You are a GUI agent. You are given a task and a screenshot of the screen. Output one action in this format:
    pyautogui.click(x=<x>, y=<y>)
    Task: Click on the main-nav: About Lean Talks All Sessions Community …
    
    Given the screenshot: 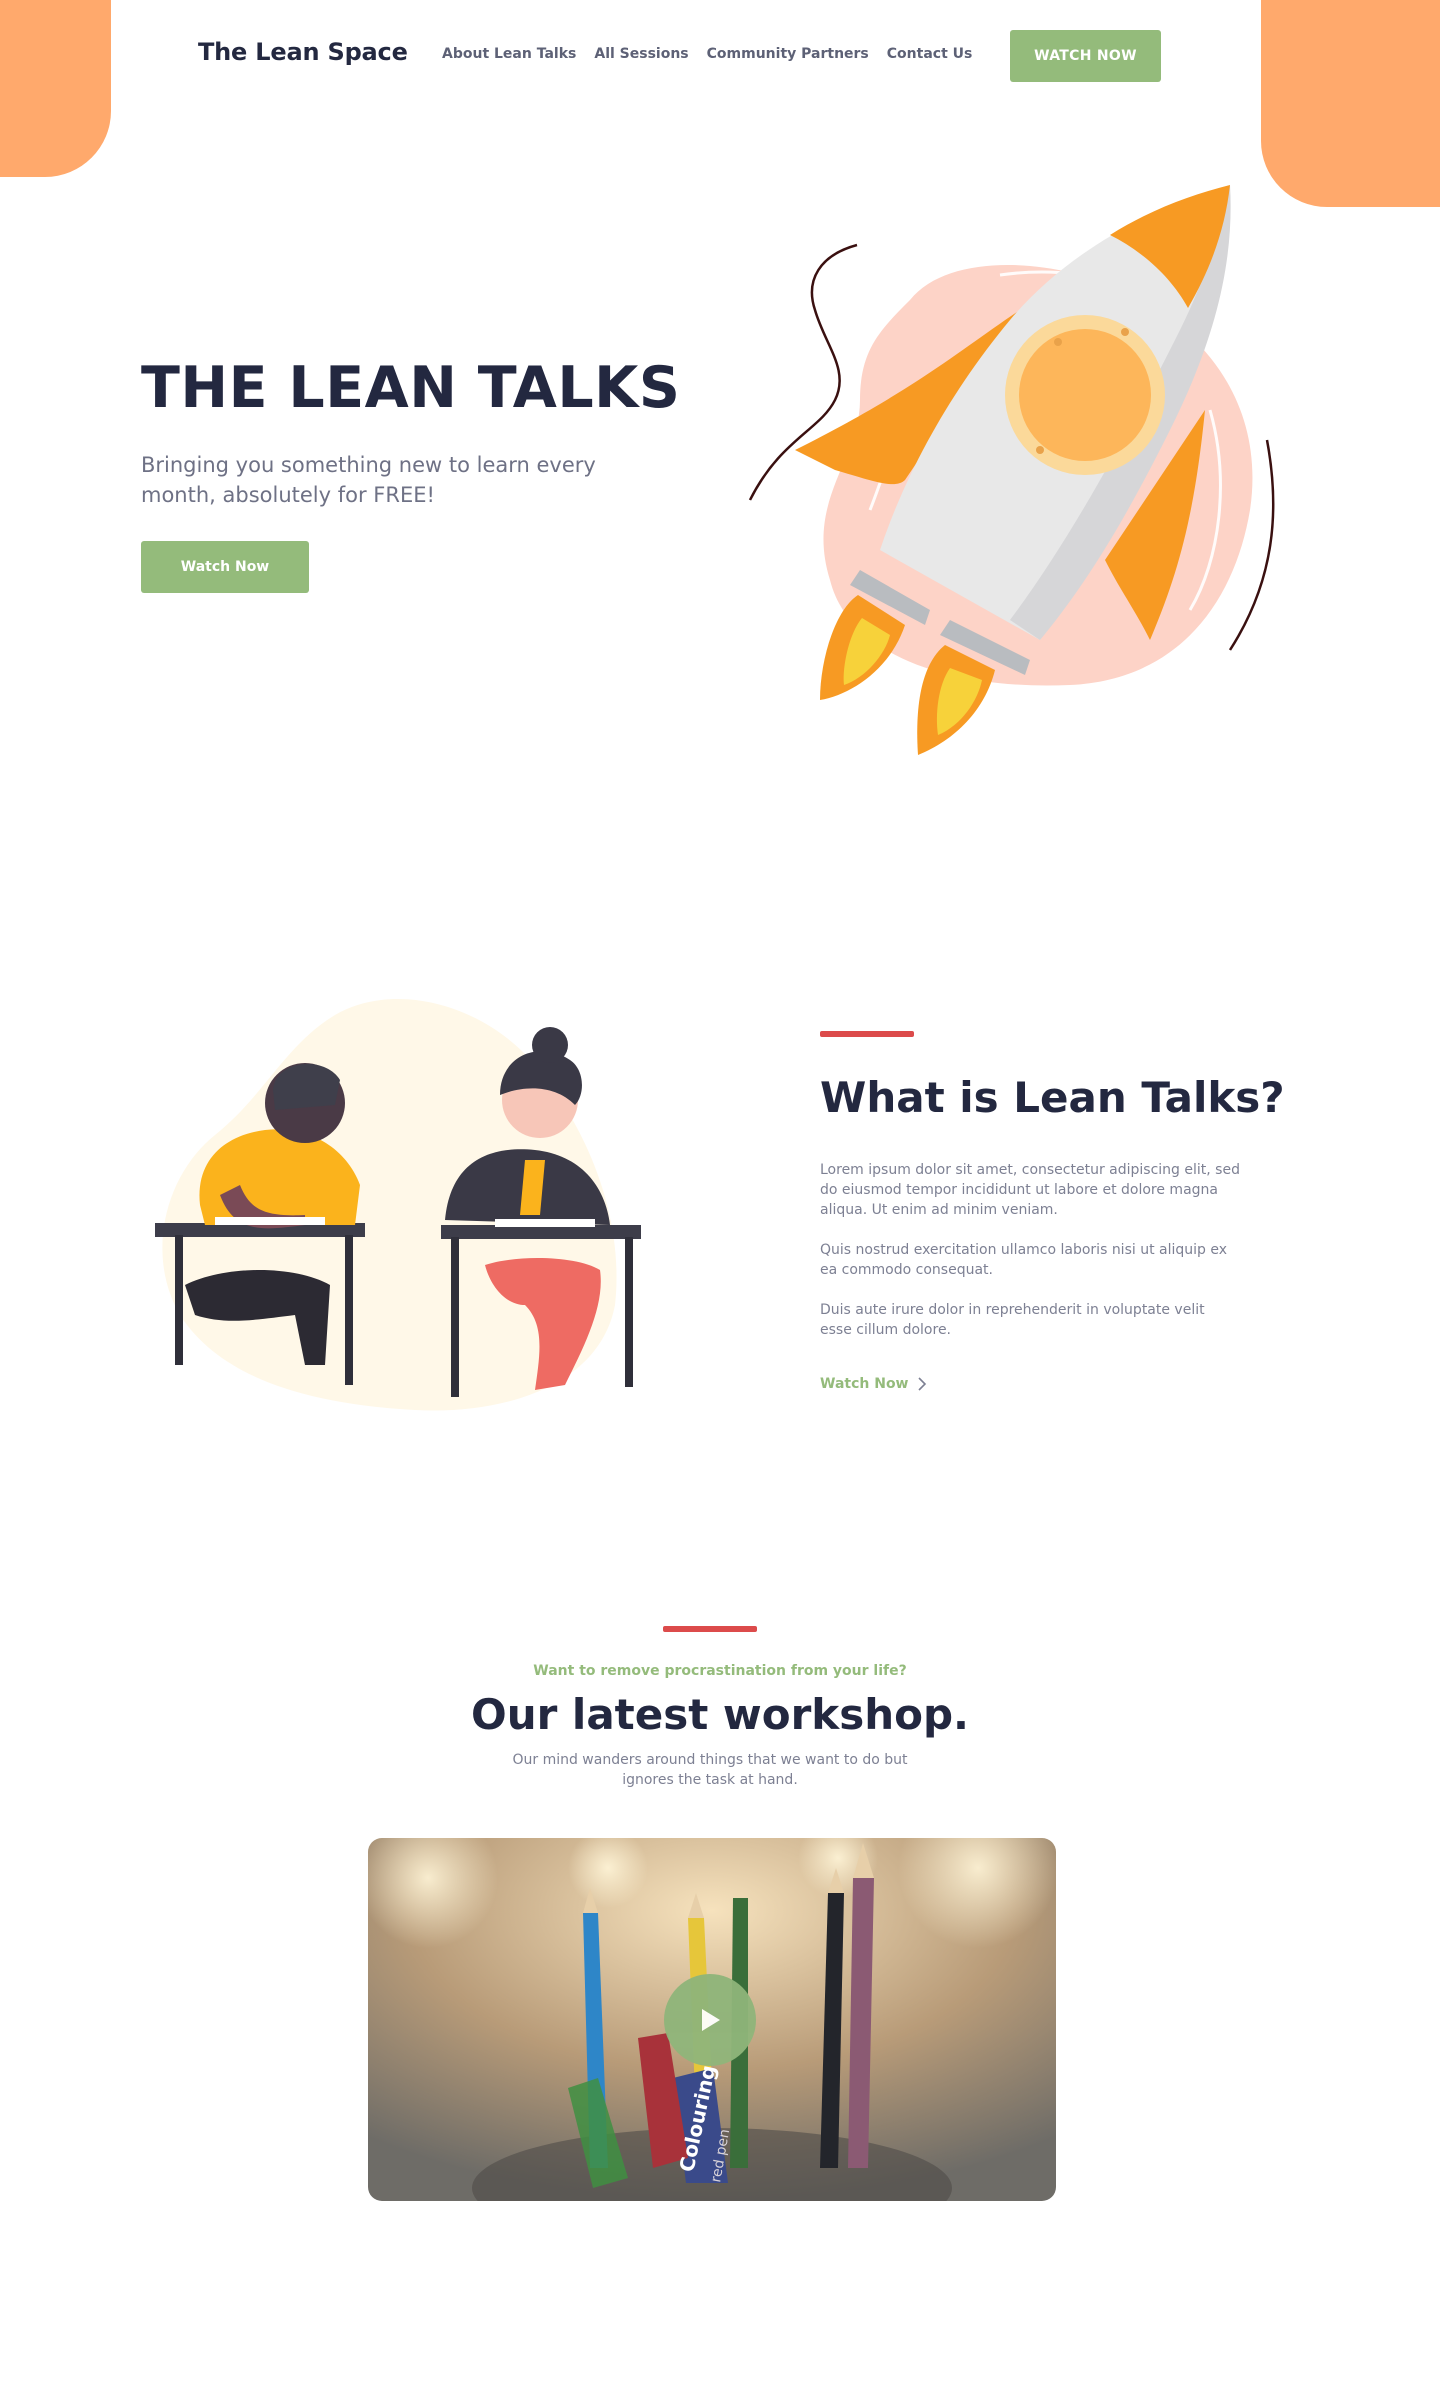 What is the action you would take?
    pyautogui.click(x=716, y=54)
    